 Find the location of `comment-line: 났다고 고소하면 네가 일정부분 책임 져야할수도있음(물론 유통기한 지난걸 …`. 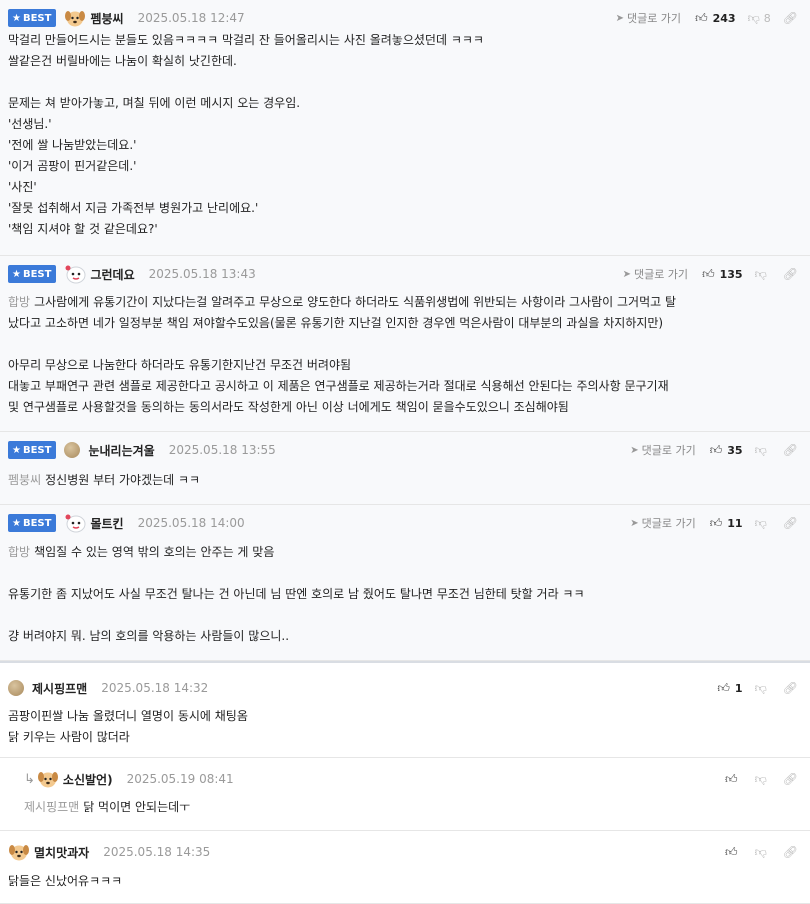

comment-line: 났다고 고소하면 네가 일정부분 책임 져야할수도있음(물론 유통기한 지난걸 … is located at coordinates (403, 323).